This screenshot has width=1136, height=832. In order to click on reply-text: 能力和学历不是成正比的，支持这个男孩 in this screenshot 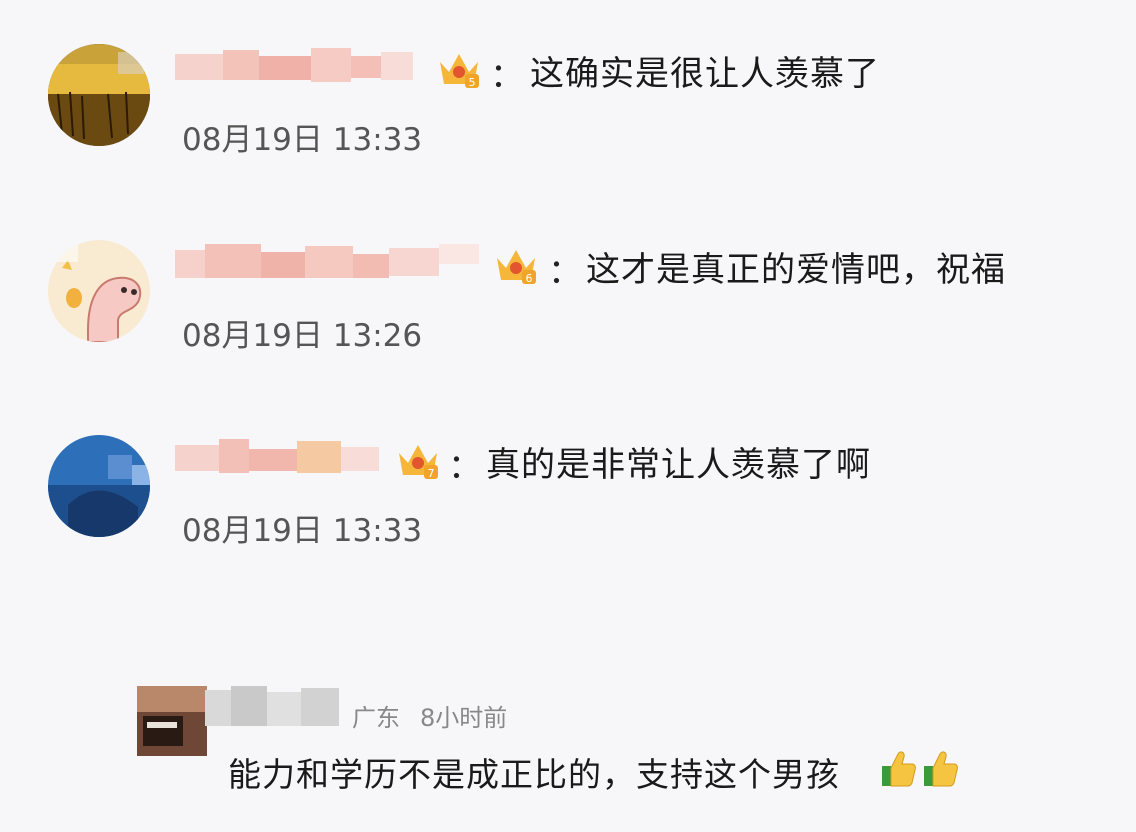, I will do `click(534, 774)`.